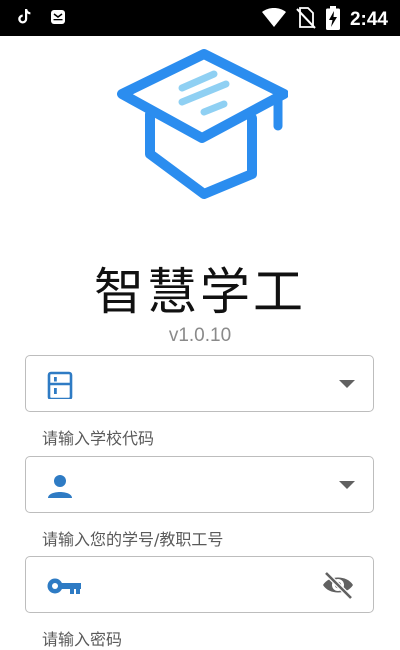 The height and width of the screenshot is (650, 400). Describe the element at coordinates (200, 292) in the screenshot. I see `app-title: 智慧学工` at that location.